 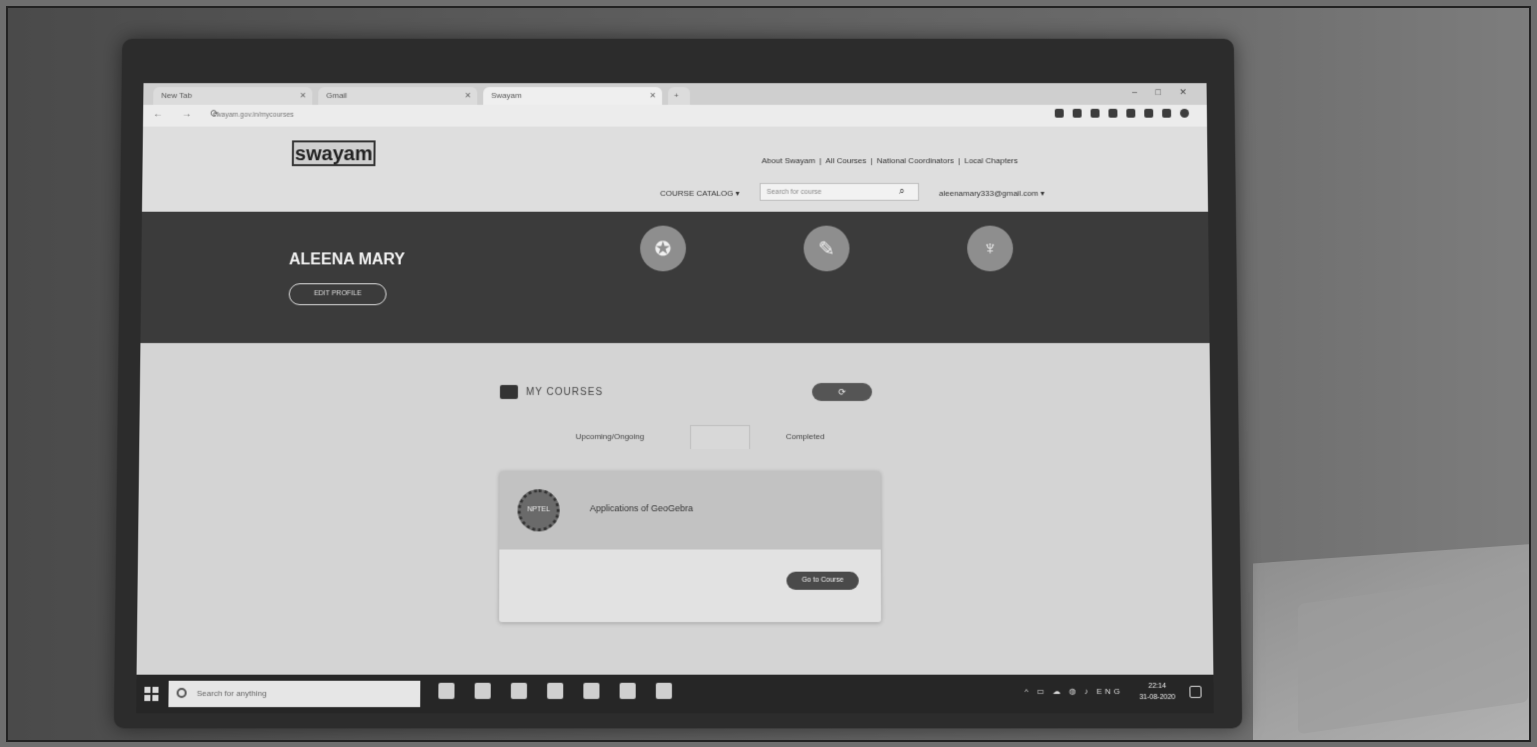 I want to click on refresh-button: ⟳, so click(x=842, y=391).